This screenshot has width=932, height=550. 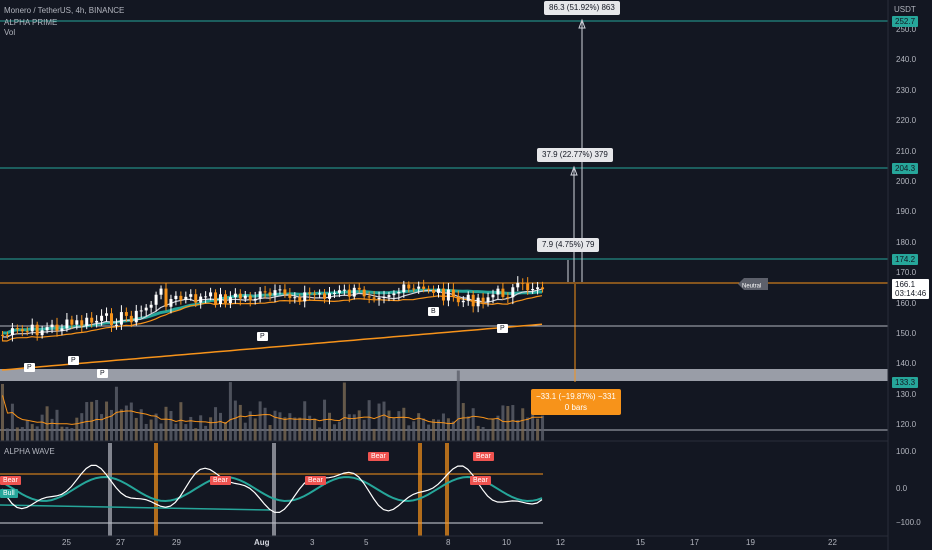 What do you see at coordinates (64, 11) in the screenshot?
I see `symbol-title: Monero / TetherUS, 4h, BINANCE` at bounding box center [64, 11].